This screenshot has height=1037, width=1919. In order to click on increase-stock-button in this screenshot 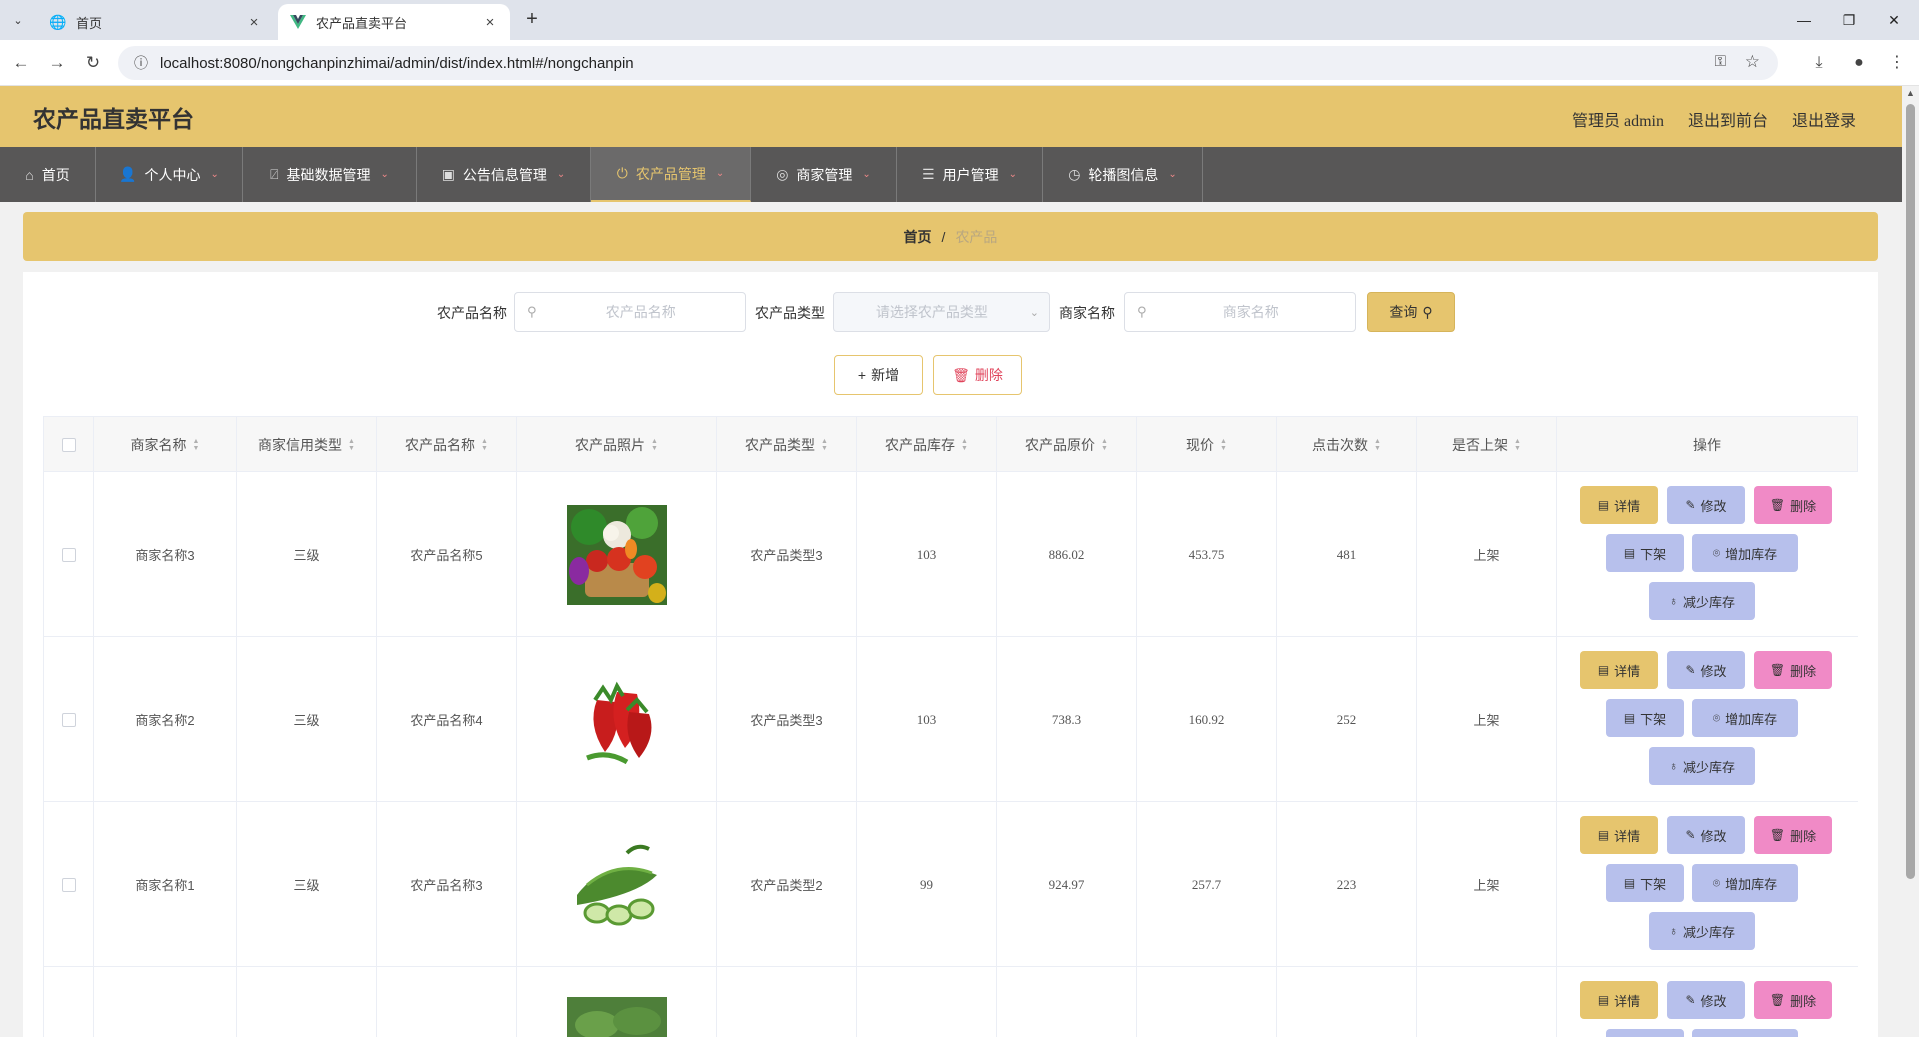, I will do `click(1745, 1033)`.